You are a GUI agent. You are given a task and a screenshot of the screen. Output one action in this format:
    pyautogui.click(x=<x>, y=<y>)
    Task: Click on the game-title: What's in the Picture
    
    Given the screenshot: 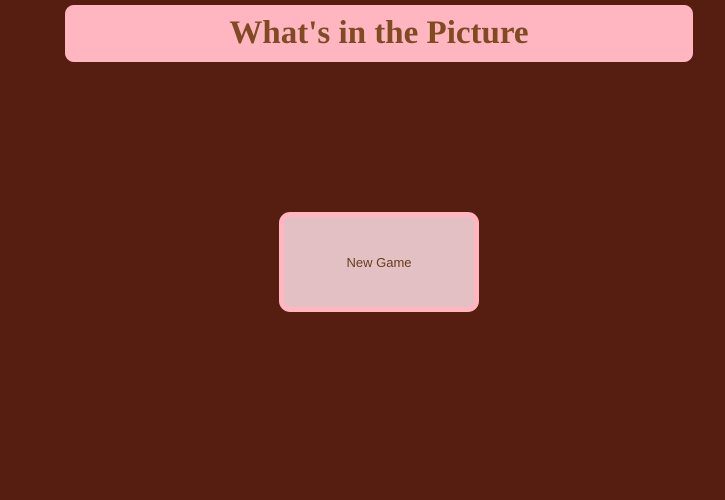 What is the action you would take?
    pyautogui.click(x=379, y=33)
    